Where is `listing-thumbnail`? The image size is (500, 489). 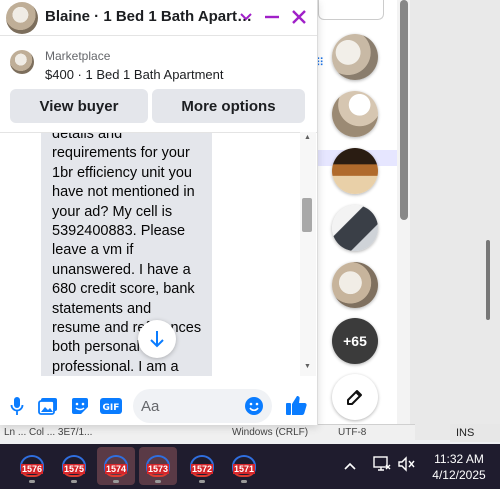
listing-thumbnail is located at coordinates (22, 62).